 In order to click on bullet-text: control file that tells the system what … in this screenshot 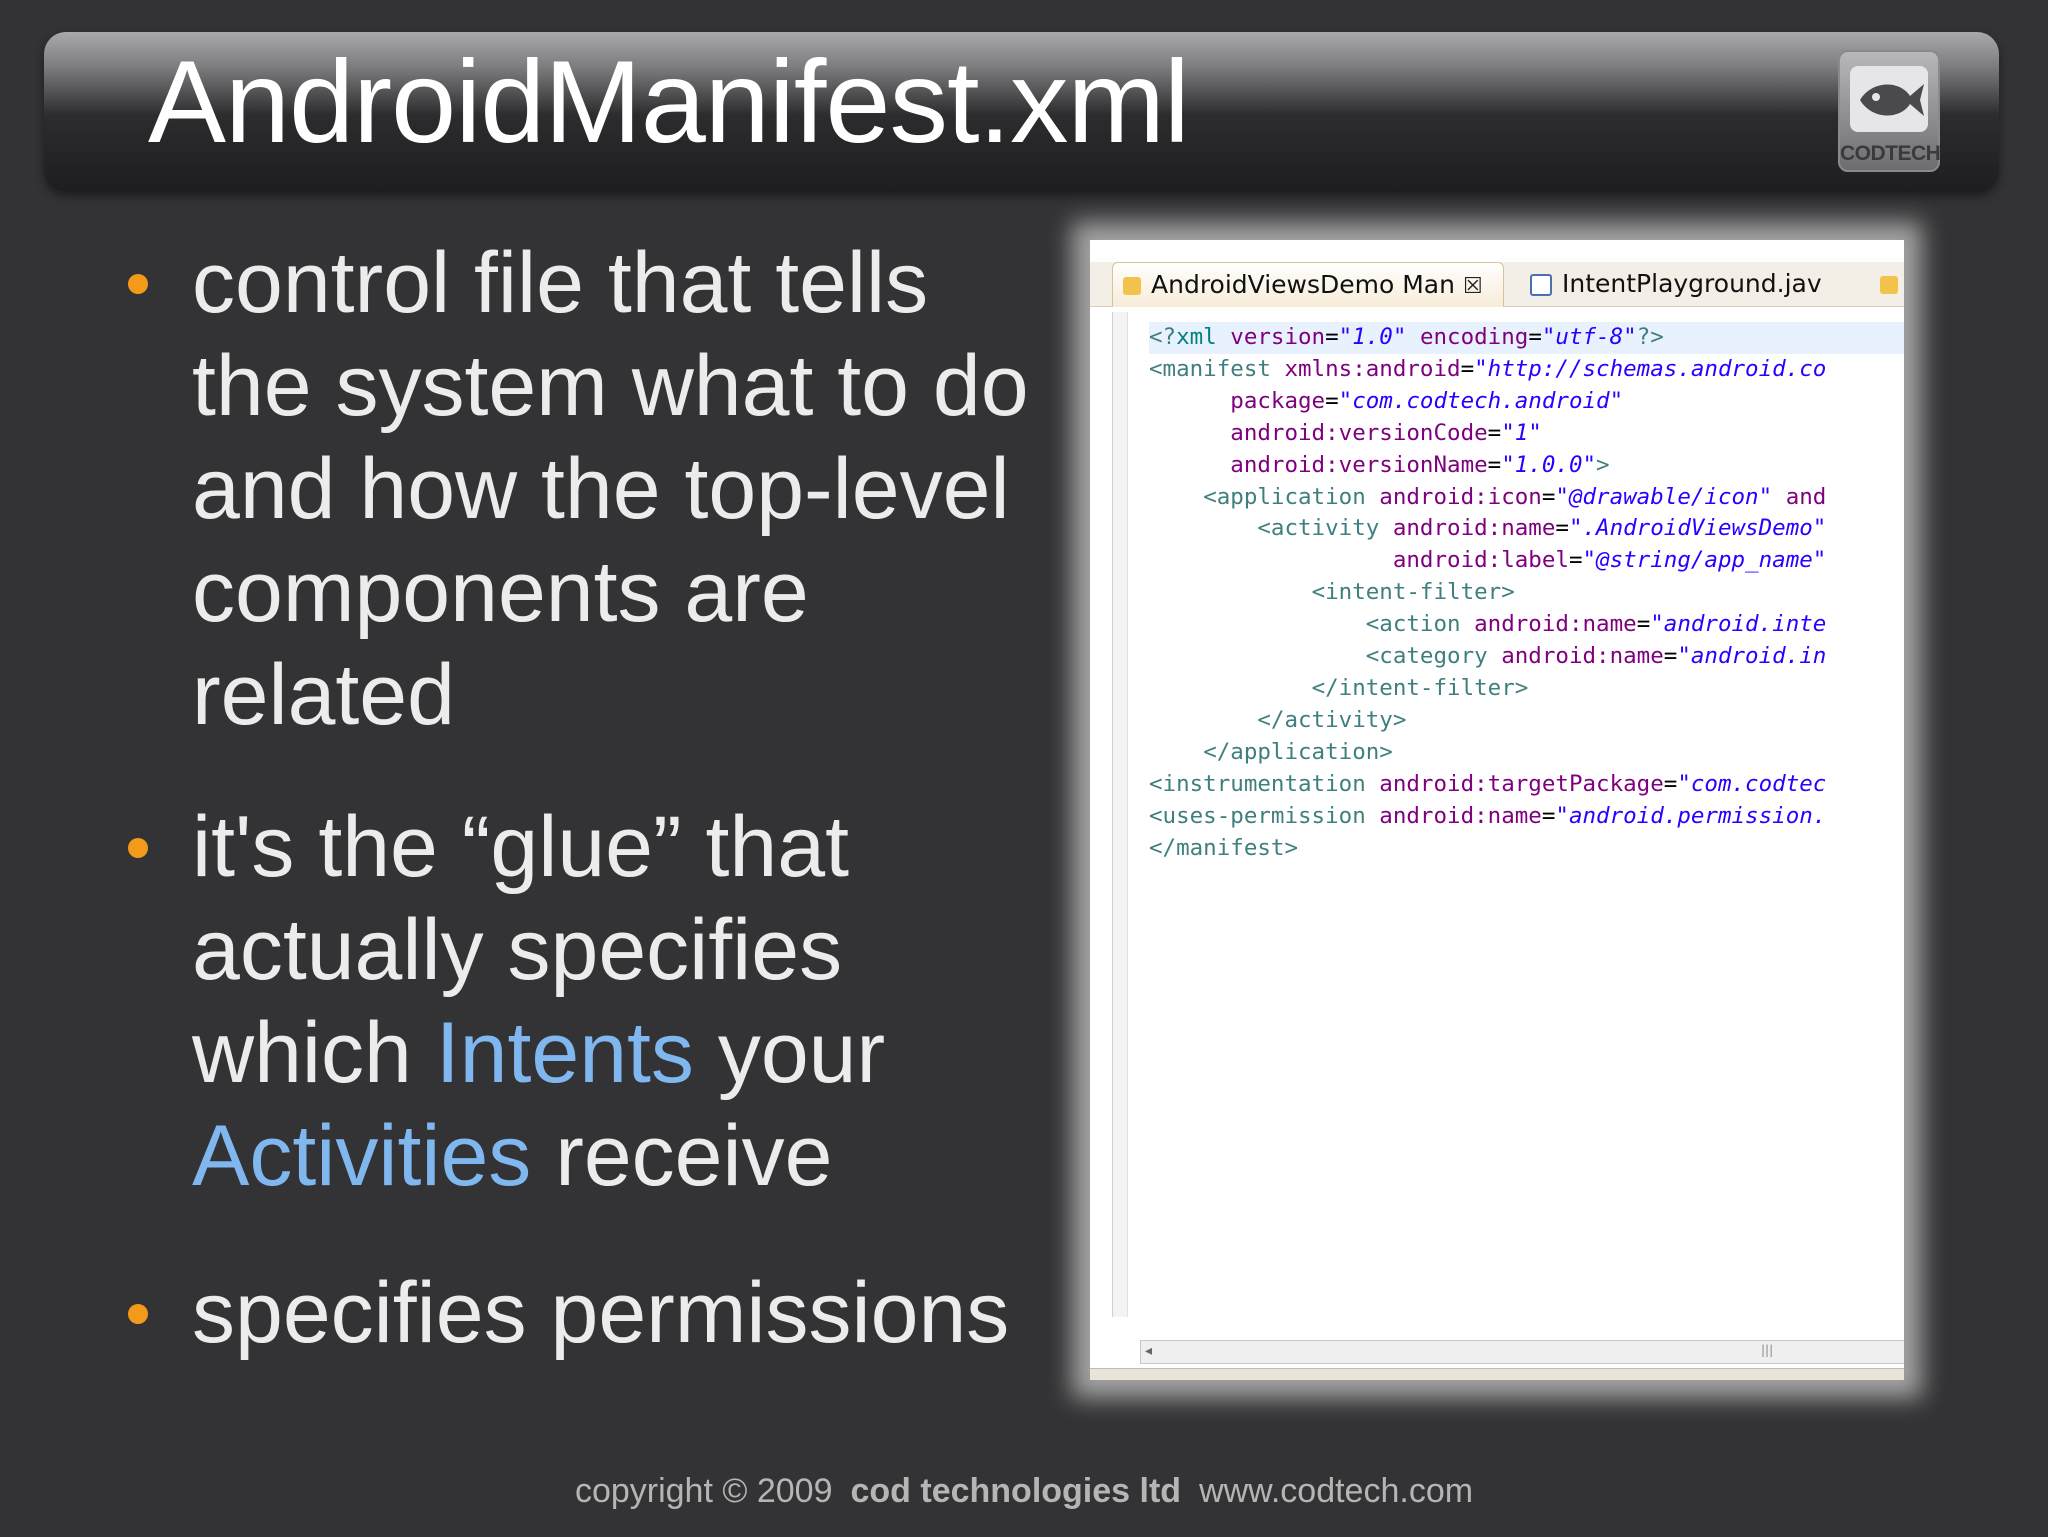, I will do `click(610, 489)`.